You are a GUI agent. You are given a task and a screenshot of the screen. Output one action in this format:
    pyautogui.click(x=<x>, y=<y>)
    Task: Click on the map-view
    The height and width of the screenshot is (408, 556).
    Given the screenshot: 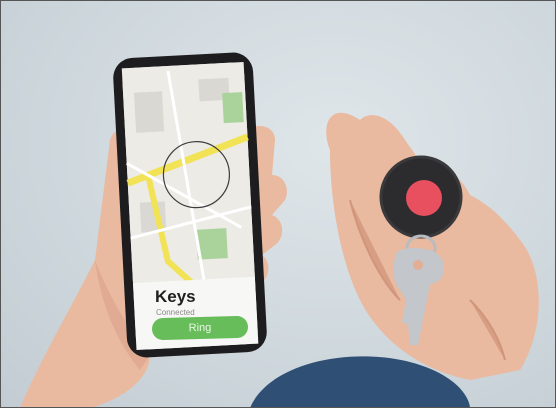 What is the action you would take?
    pyautogui.click(x=188, y=176)
    